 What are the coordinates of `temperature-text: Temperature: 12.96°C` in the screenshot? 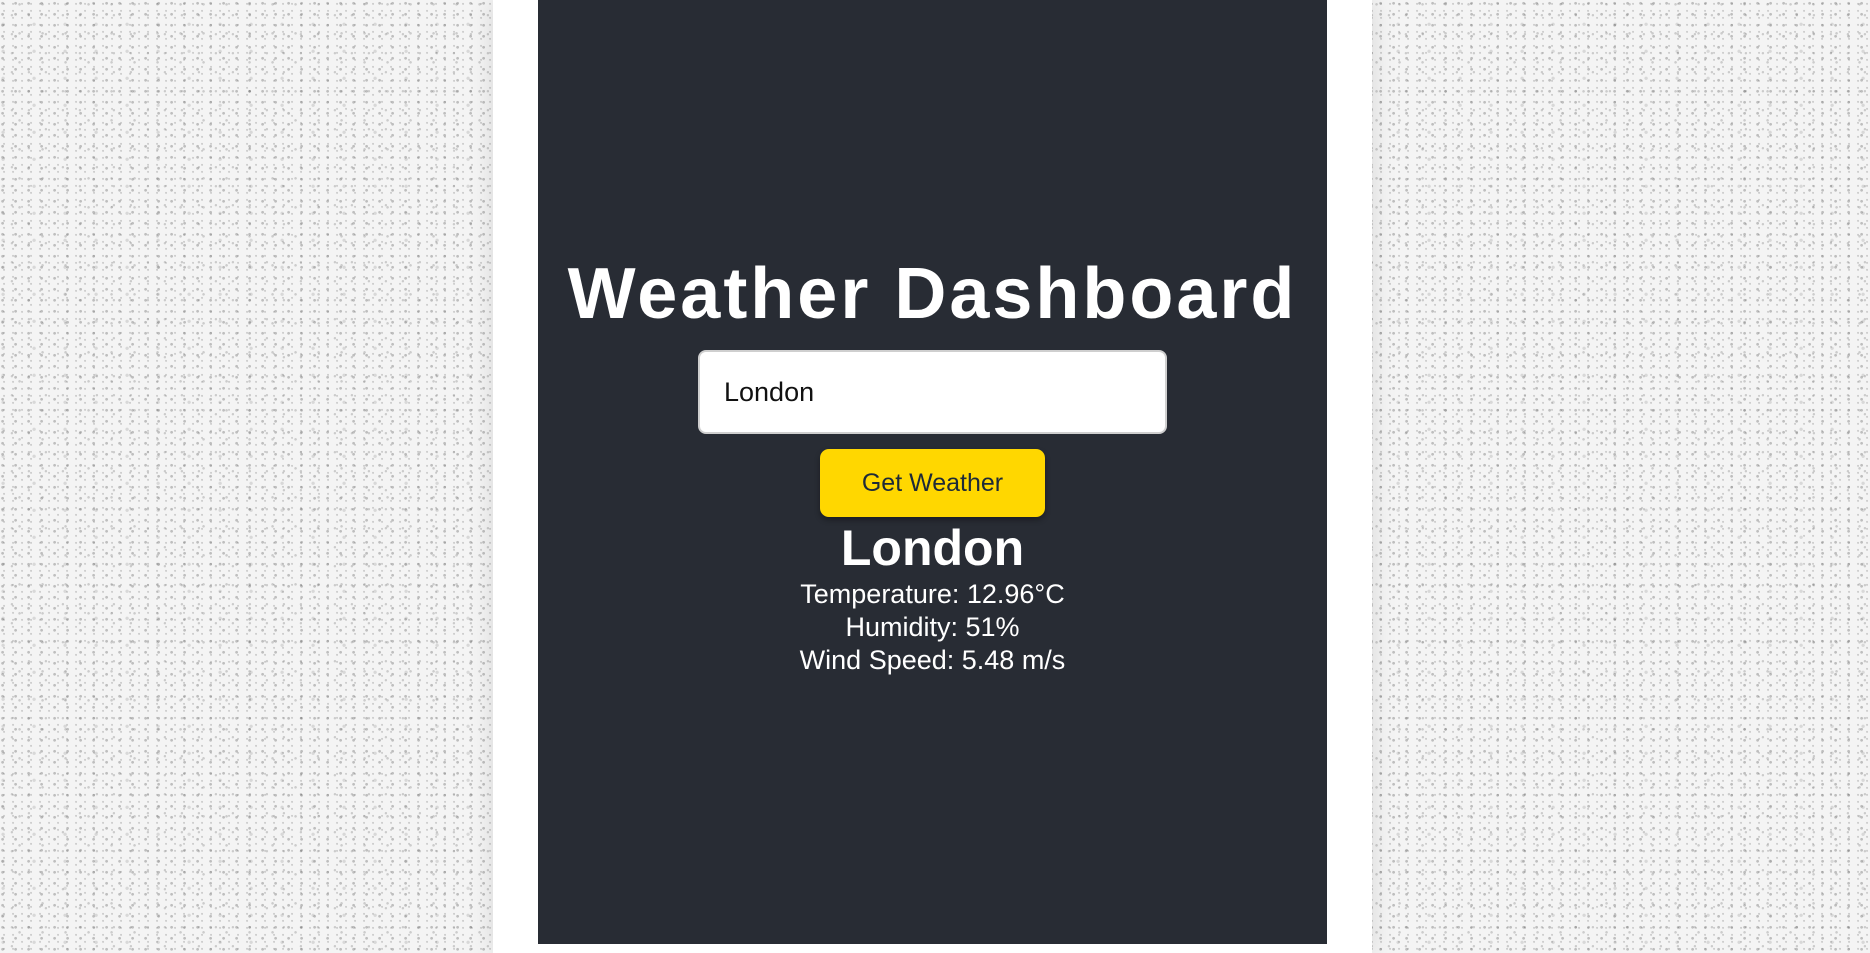 It's located at (932, 594).